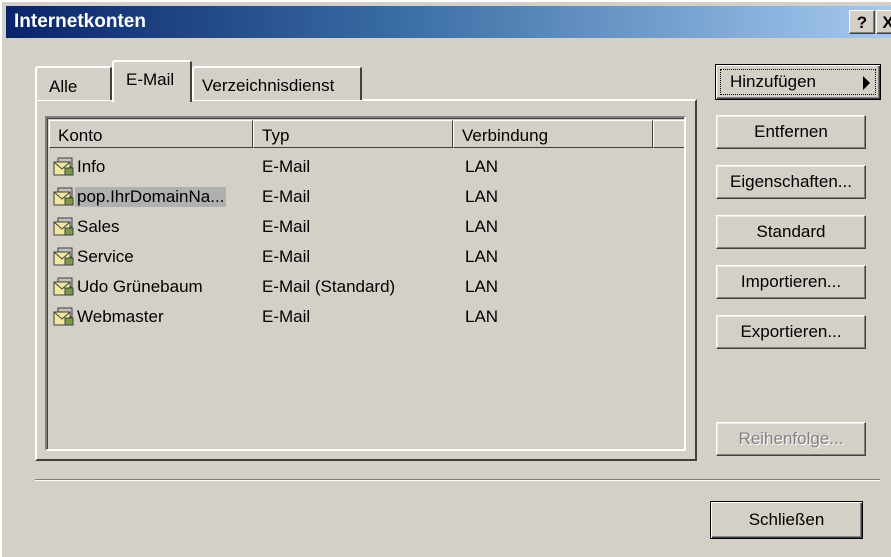 The image size is (891, 557). What do you see at coordinates (668, 134) in the screenshot?
I see `column-header-filler` at bounding box center [668, 134].